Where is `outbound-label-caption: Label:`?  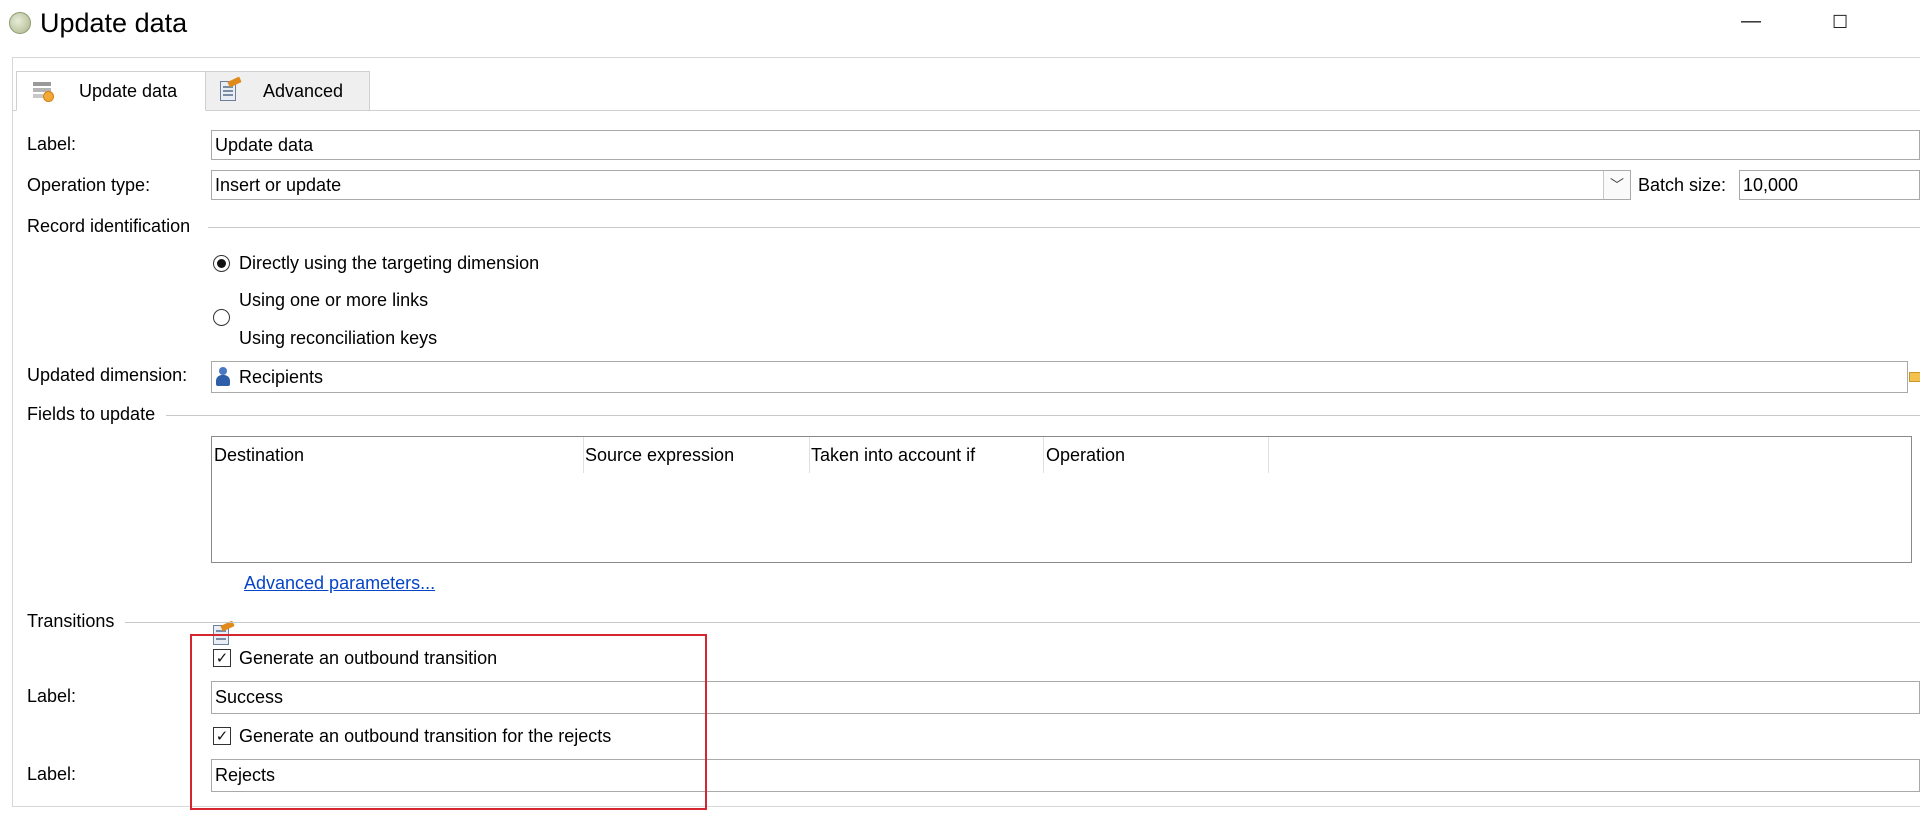
outbound-label-caption: Label: is located at coordinates (52, 696).